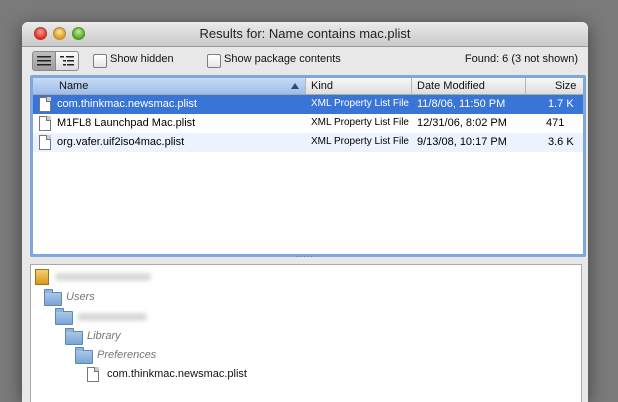 Image resolution: width=618 pixels, height=402 pixels. I want to click on column-header-kind: Kind, so click(322, 86).